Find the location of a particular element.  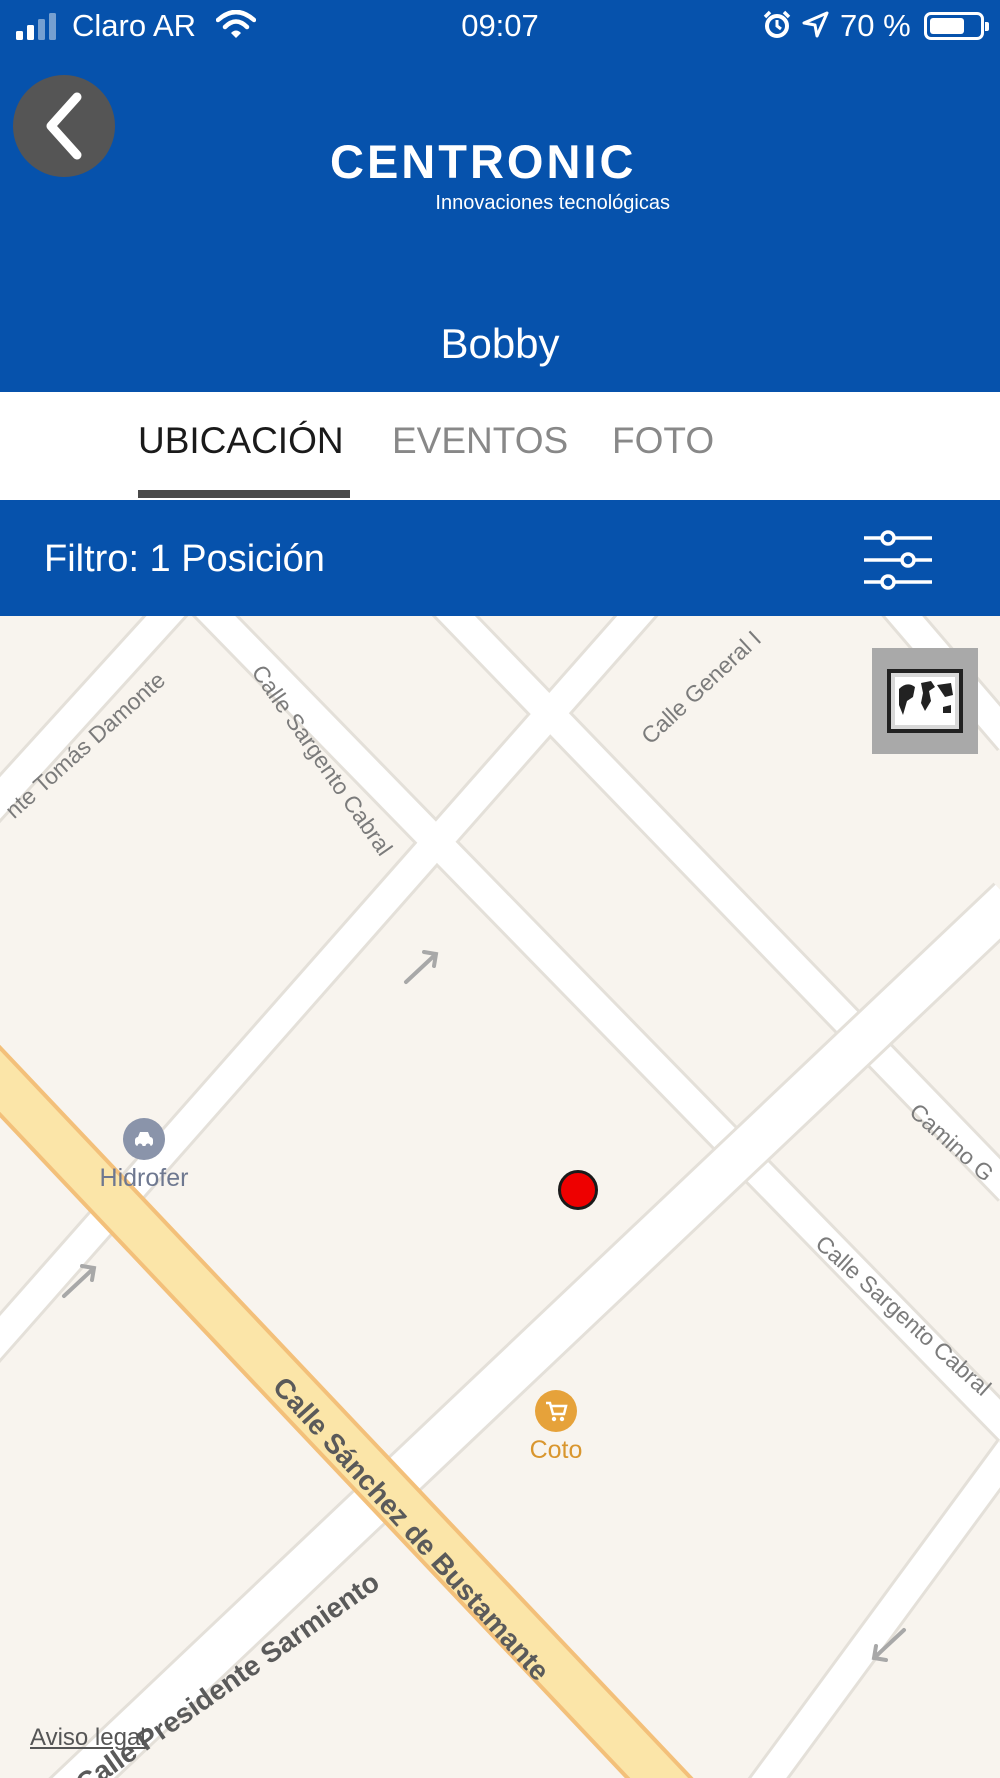

alarm-icon is located at coordinates (777, 24).